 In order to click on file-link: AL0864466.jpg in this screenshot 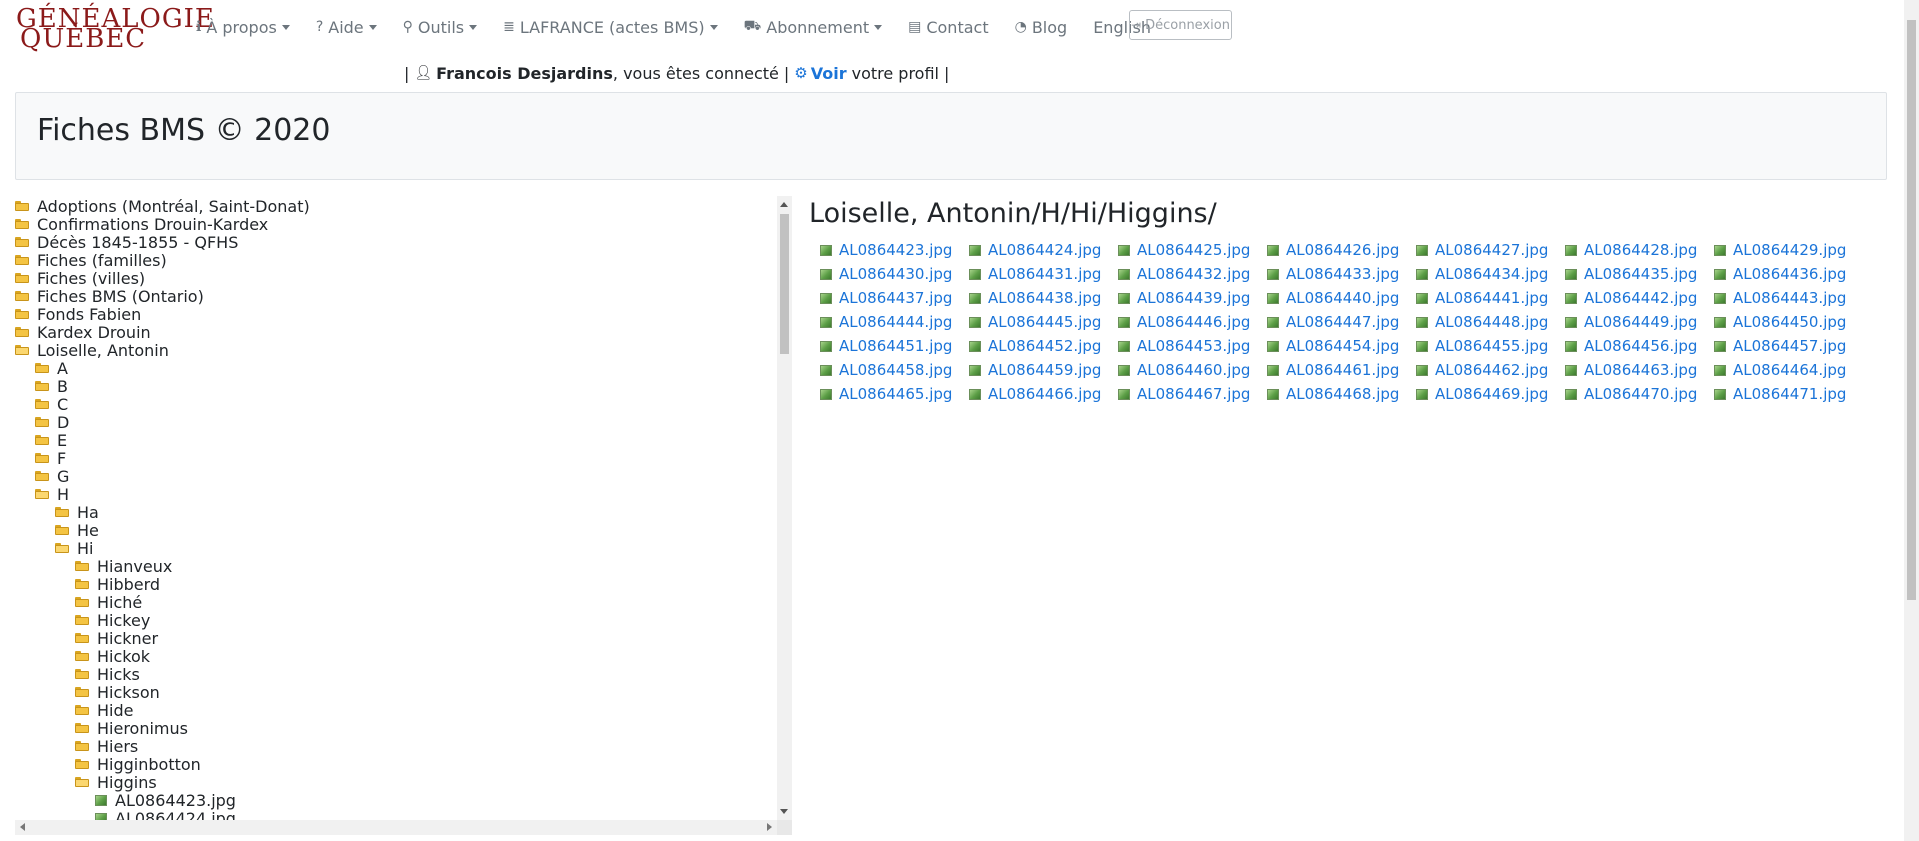, I will do `click(1035, 394)`.